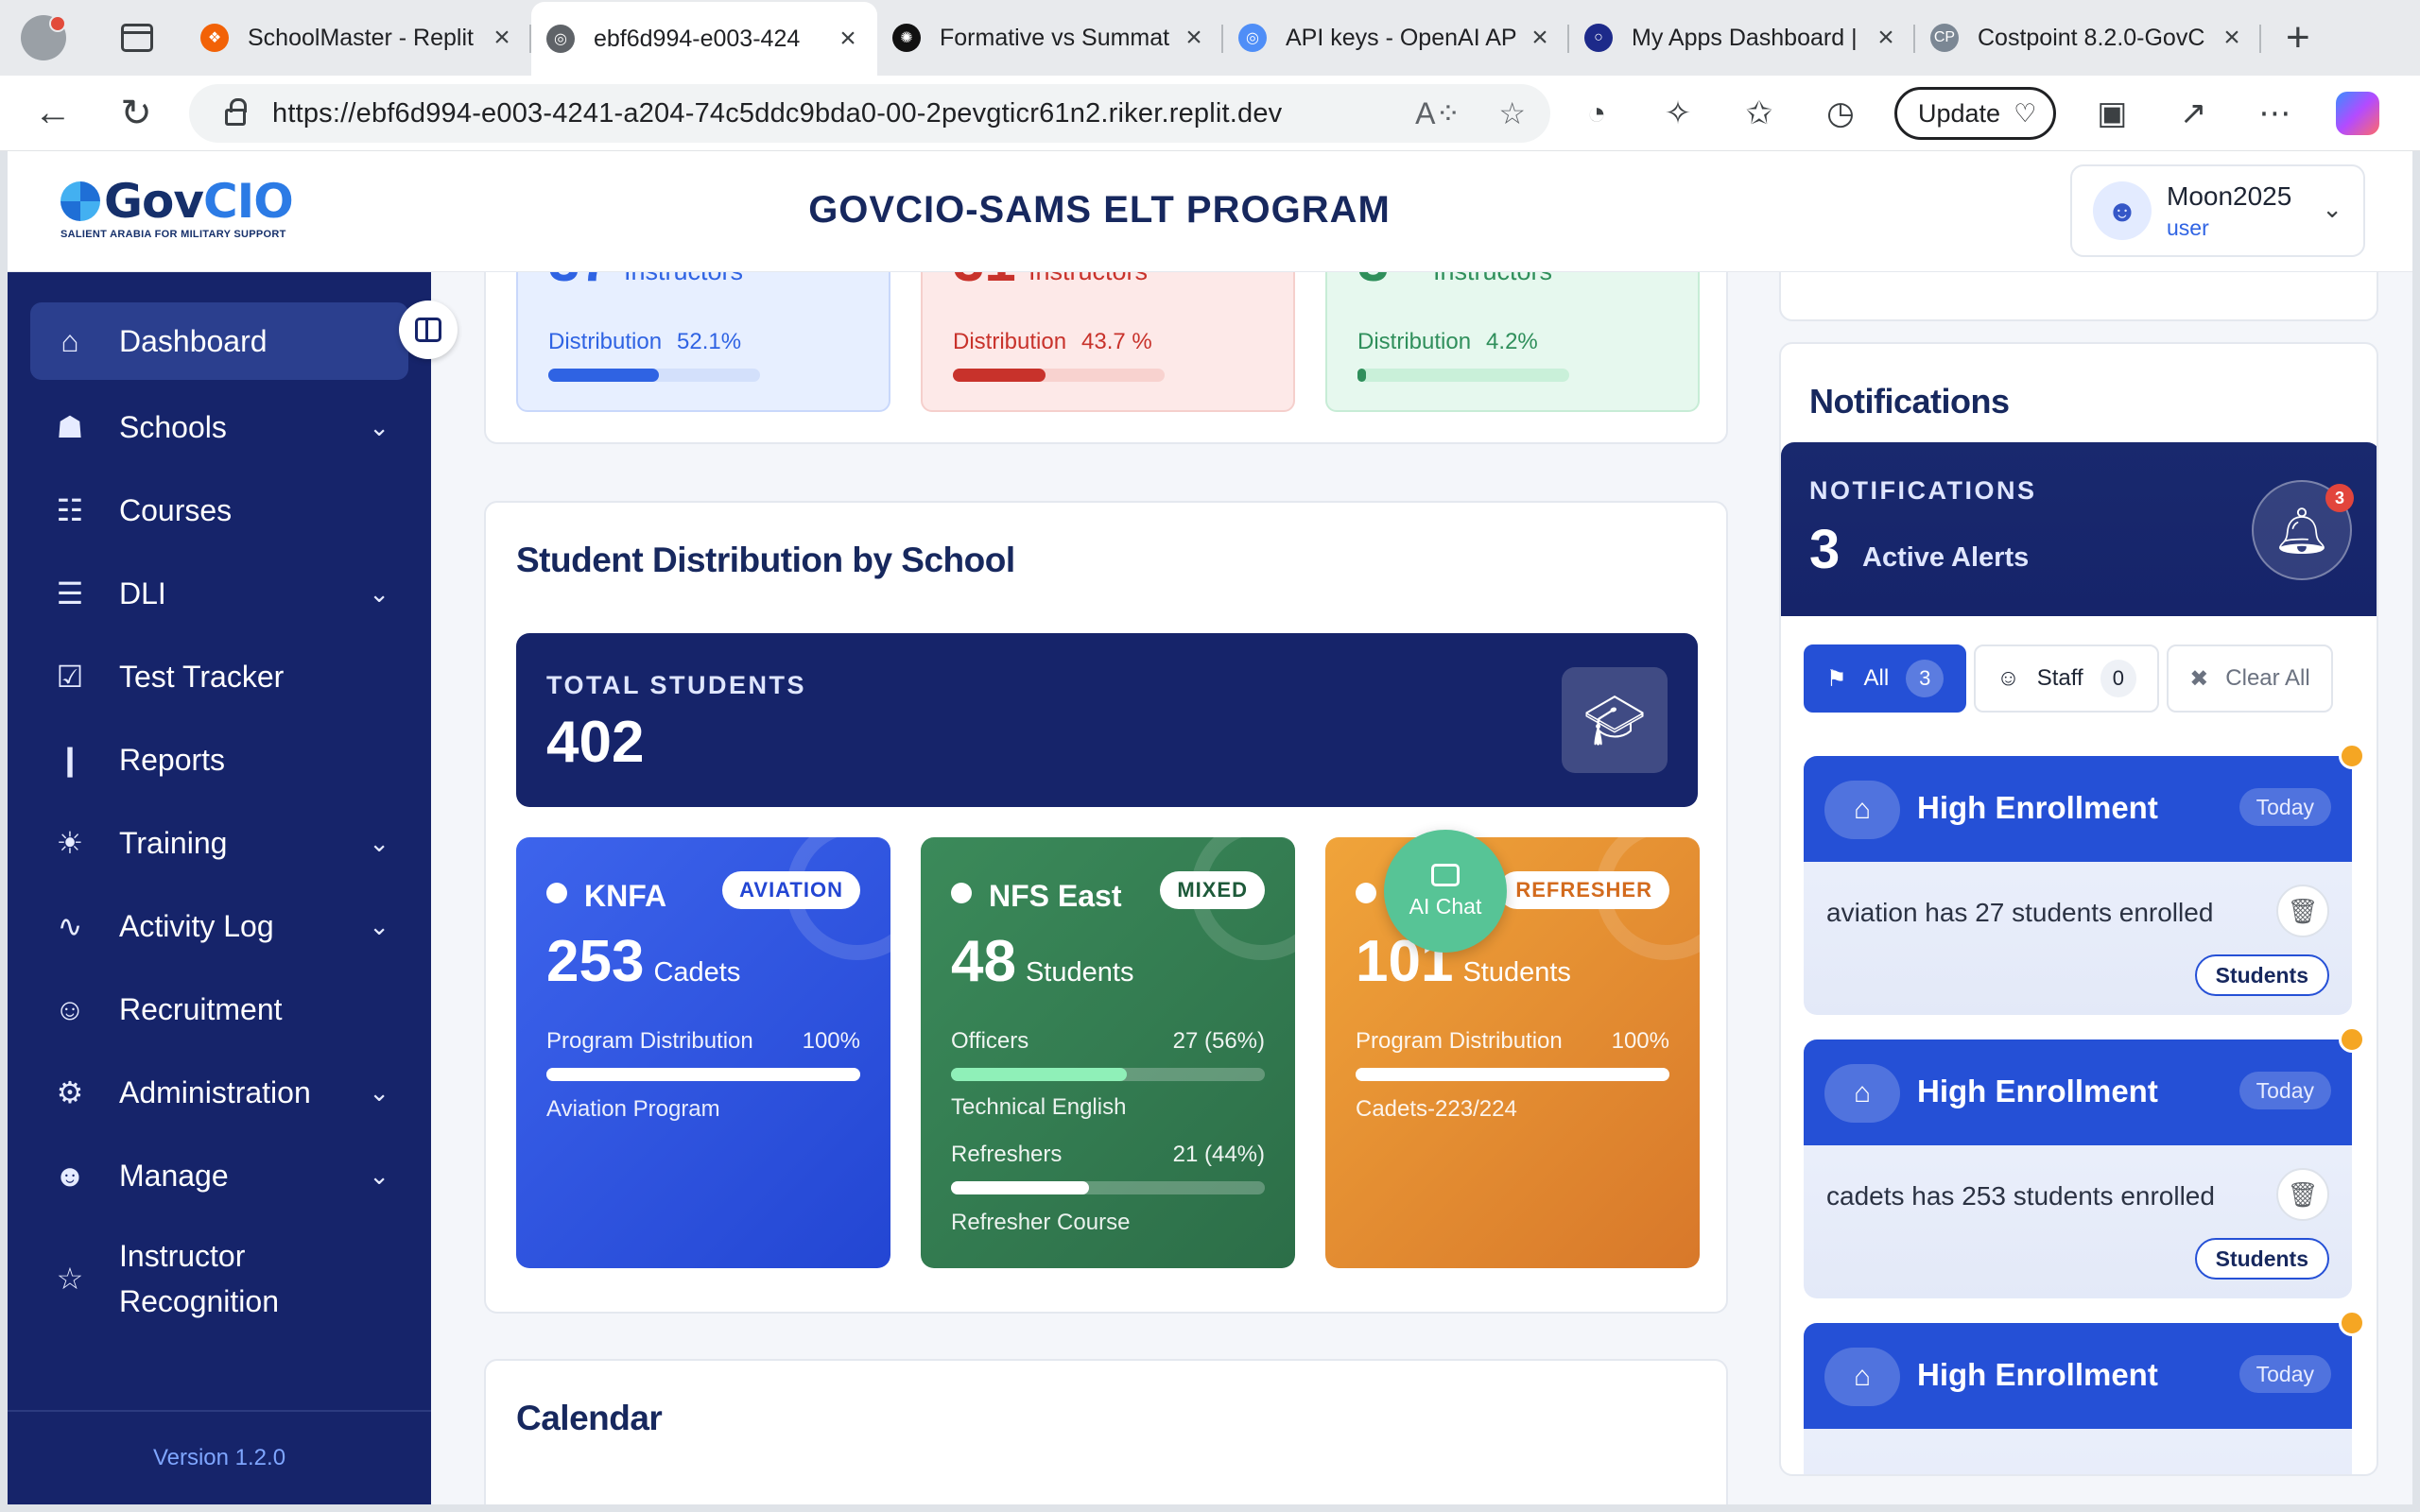  I want to click on tab-favicon-icon: CP, so click(1944, 38).